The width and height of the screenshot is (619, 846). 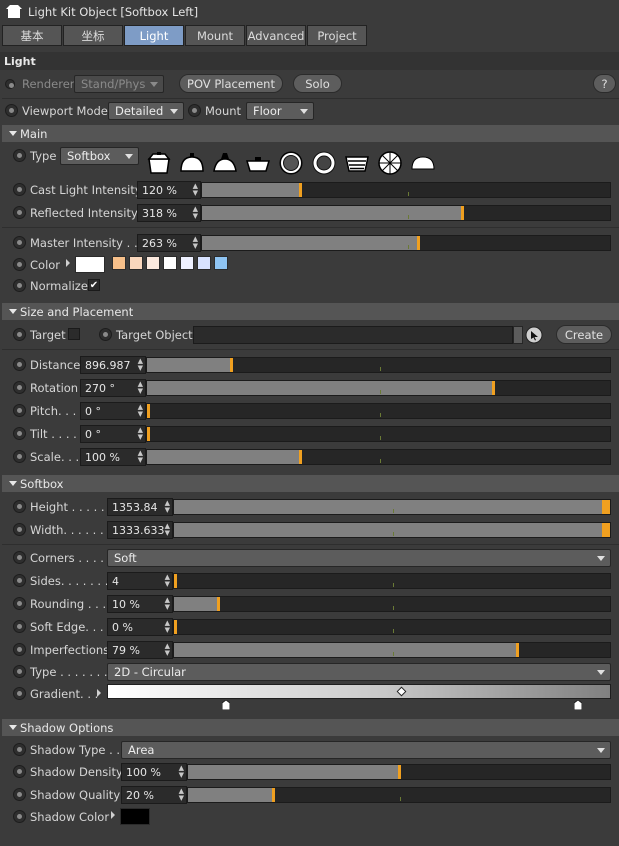 What do you see at coordinates (140, 650) in the screenshot?
I see `imperfections-input: 79 % ▲ ▼` at bounding box center [140, 650].